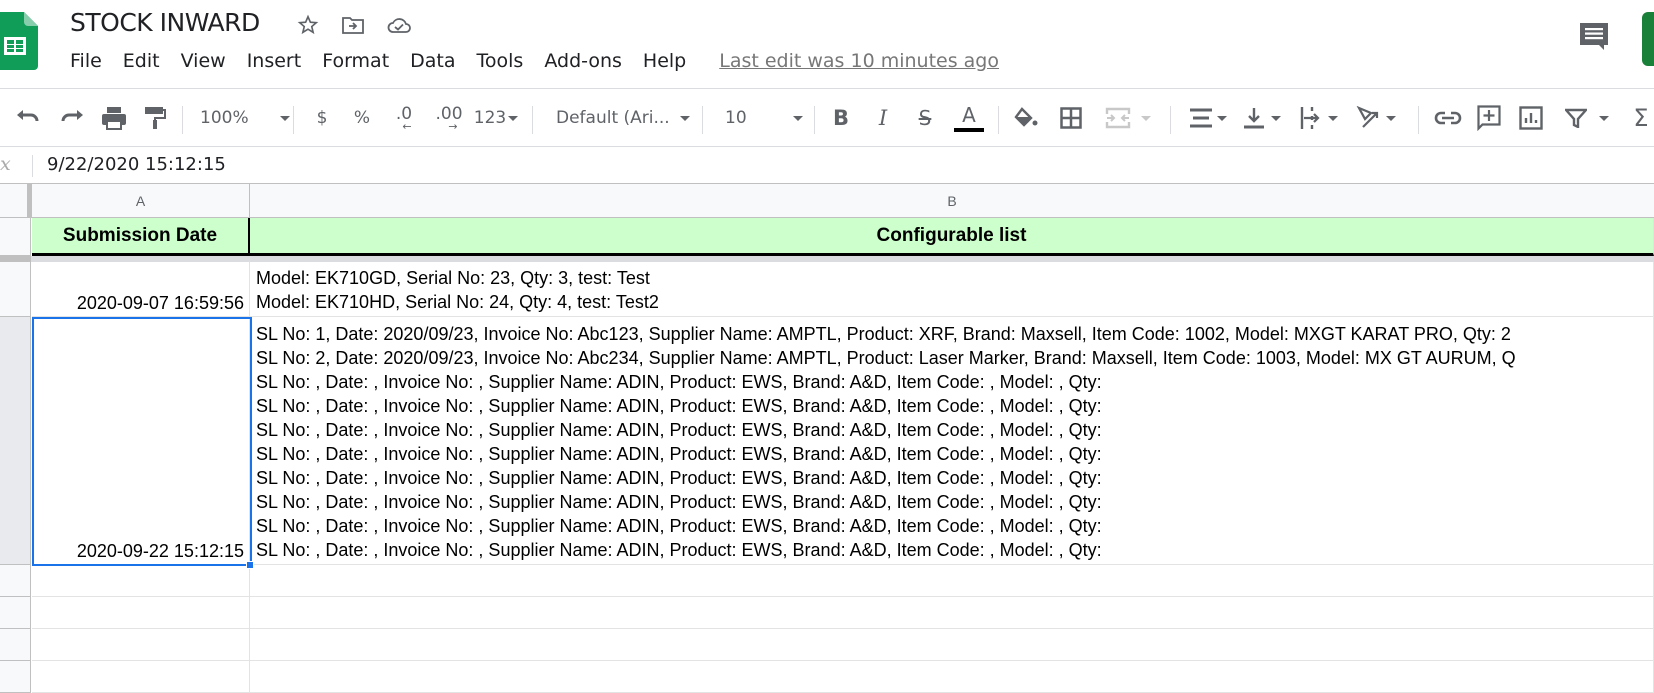  Describe the element at coordinates (399, 25) in the screenshot. I see `cloud-saved-icon` at that location.